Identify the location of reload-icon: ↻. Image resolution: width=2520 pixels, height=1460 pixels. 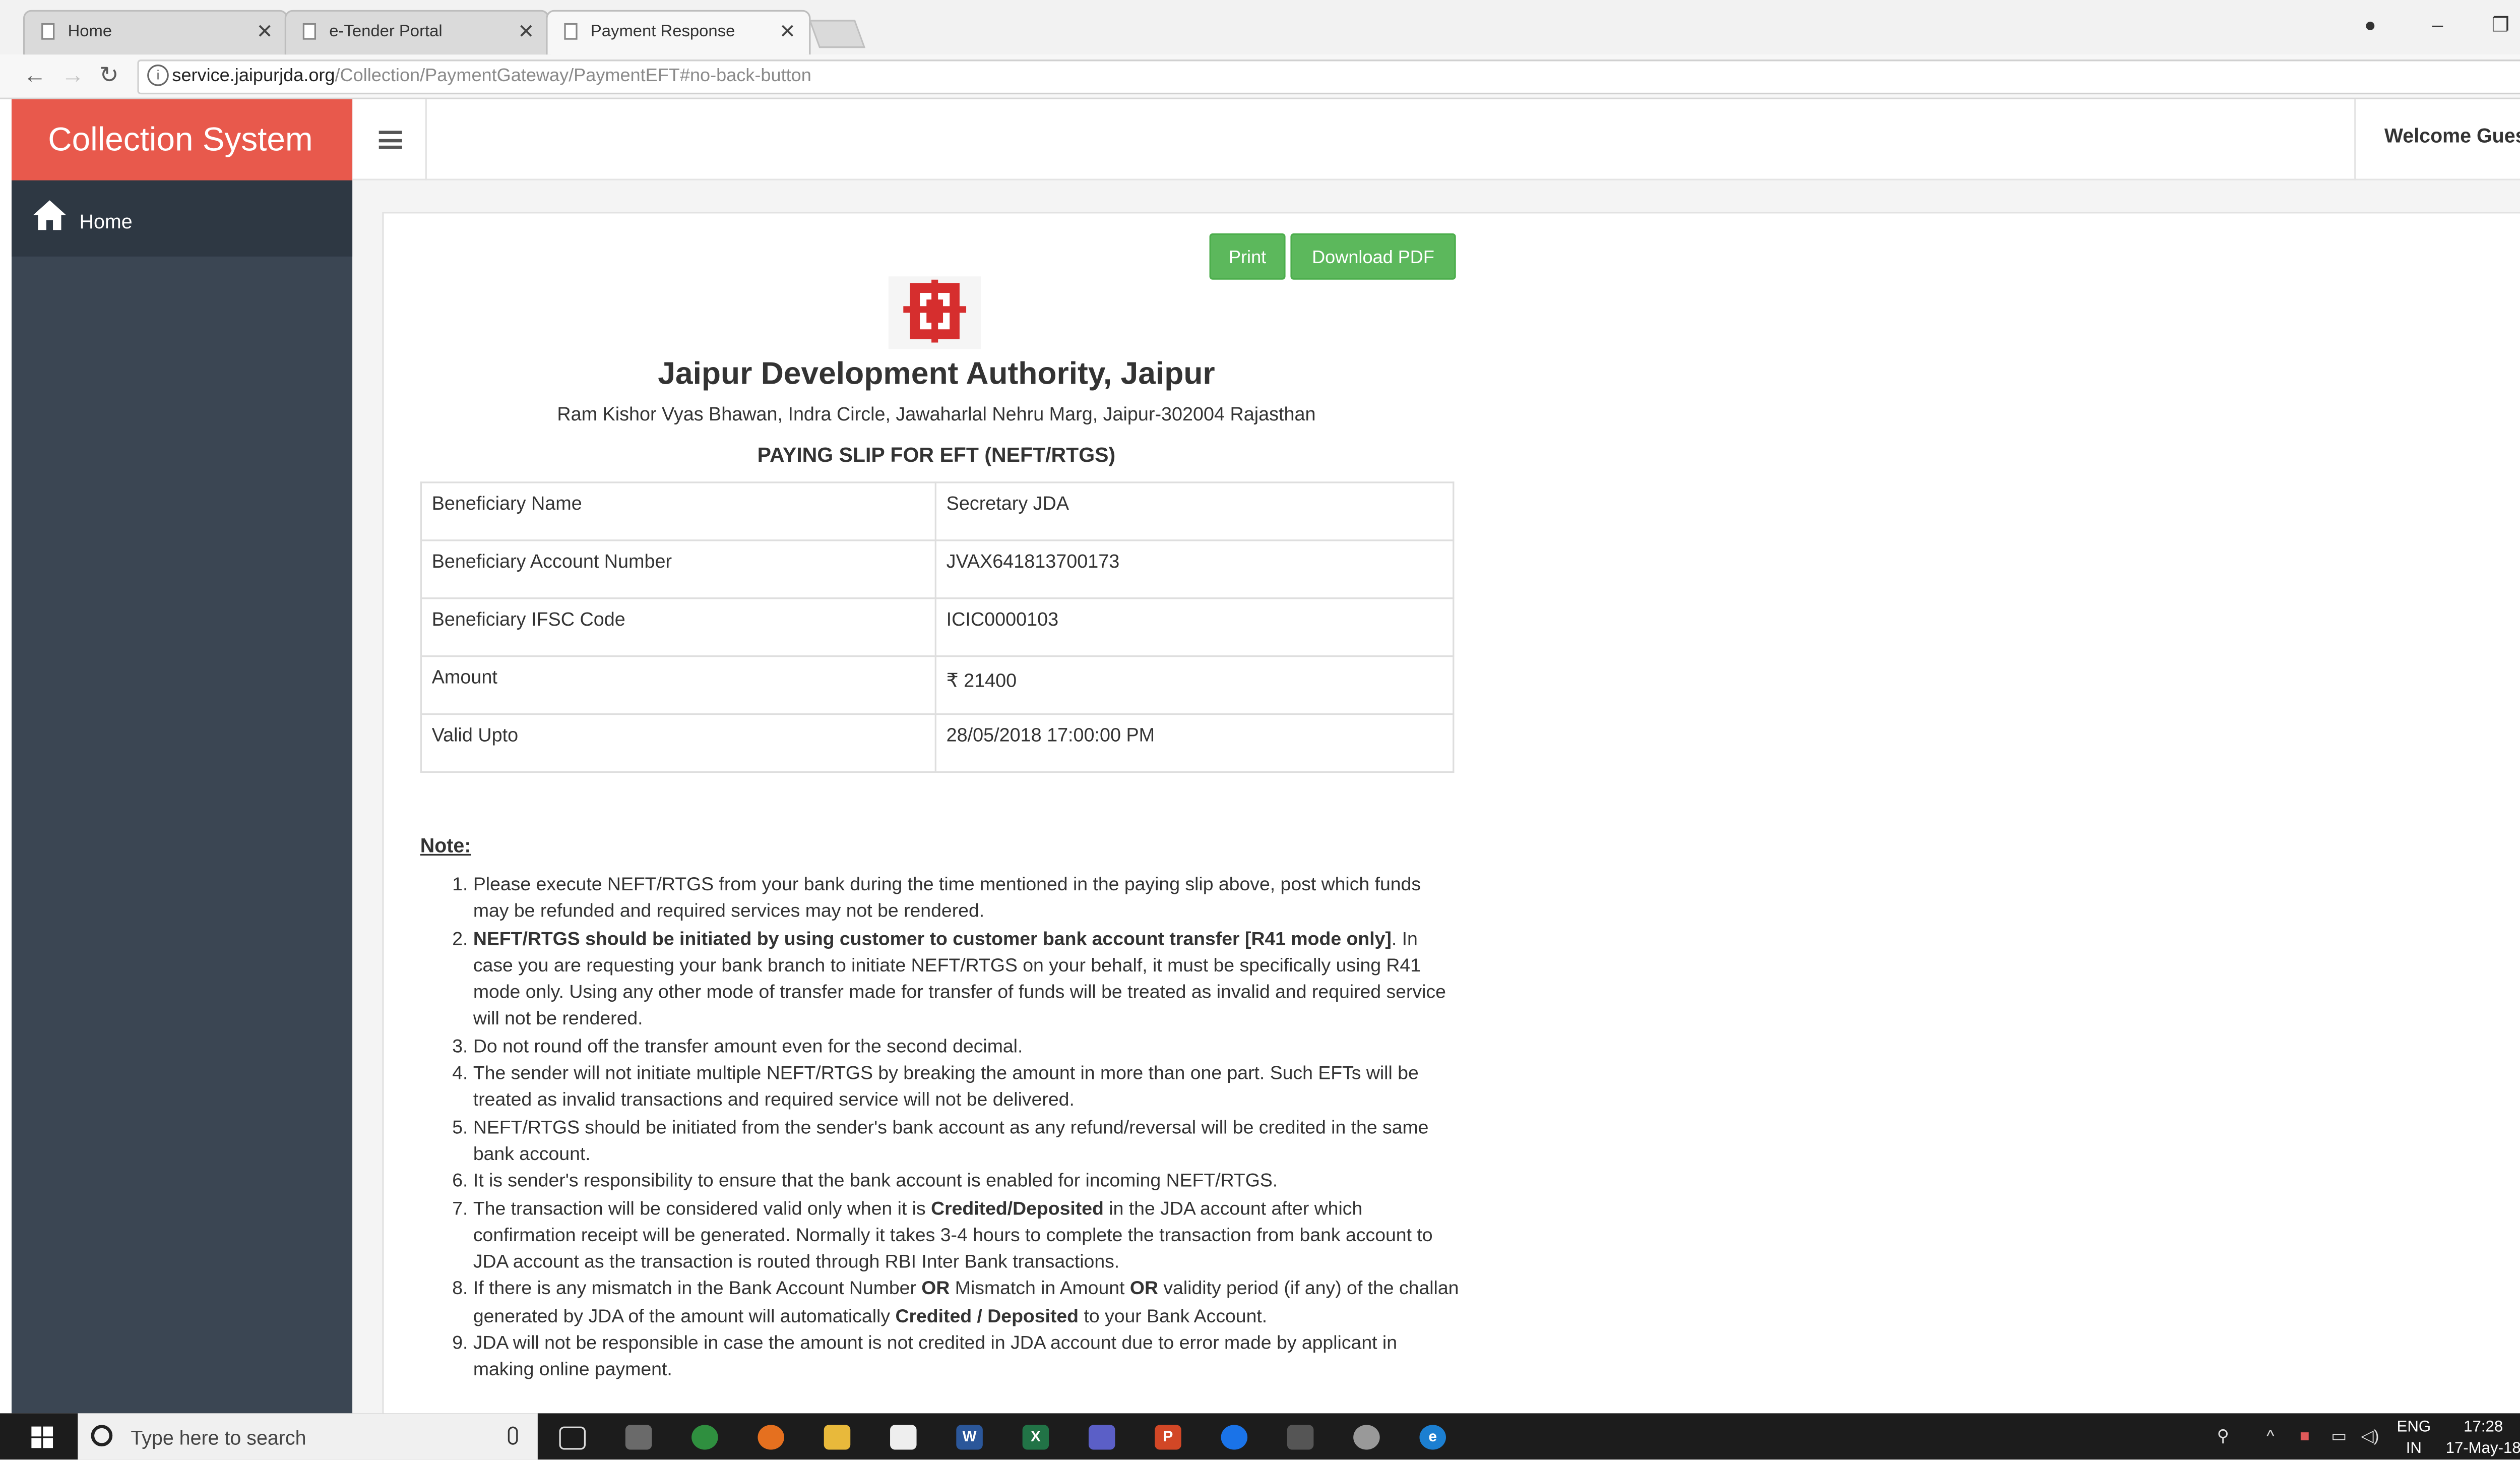
(109, 75).